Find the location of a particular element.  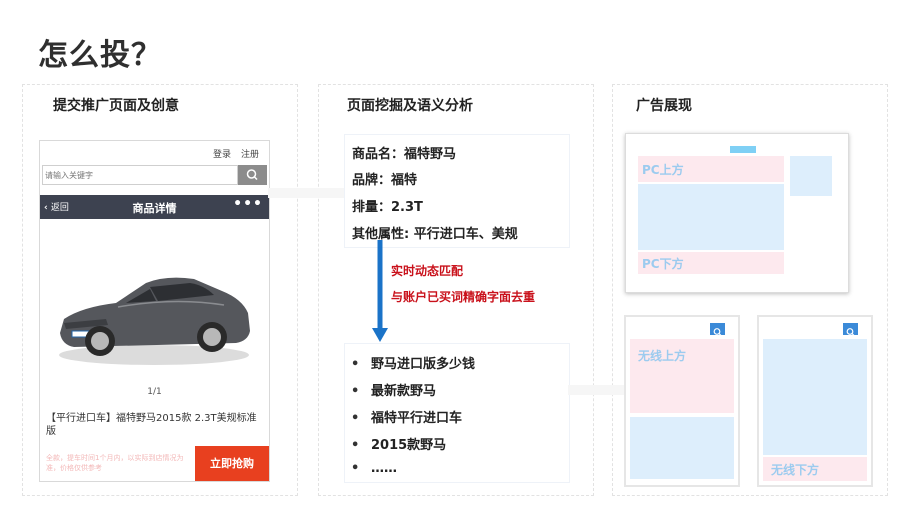

mockup-nav-bar: ‹ 返回 商品详情 ••• is located at coordinates (154, 207).